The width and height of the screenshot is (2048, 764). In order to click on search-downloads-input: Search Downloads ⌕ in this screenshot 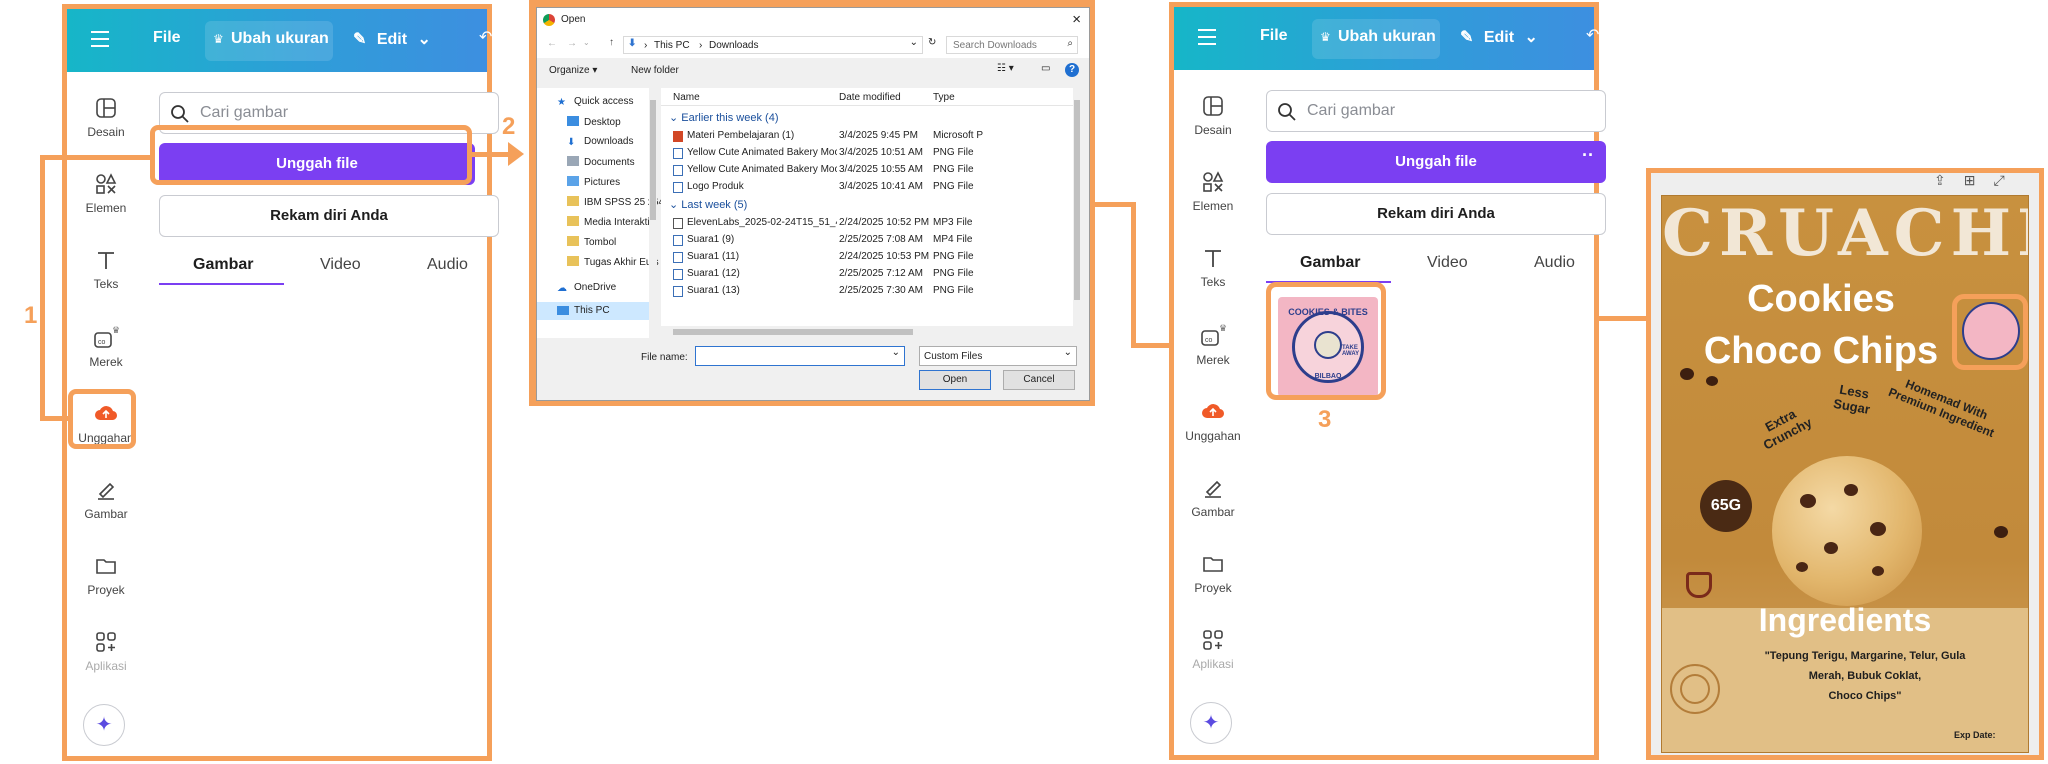, I will do `click(1012, 45)`.